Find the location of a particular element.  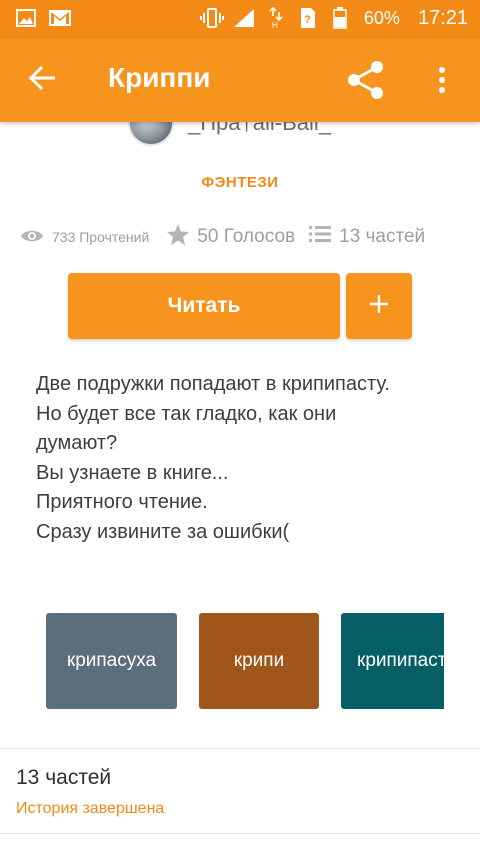

sim-icon: ? is located at coordinates (308, 18).